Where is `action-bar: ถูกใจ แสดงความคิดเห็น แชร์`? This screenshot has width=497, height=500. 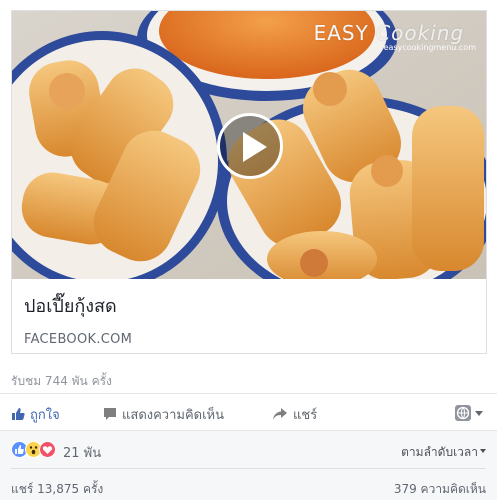
action-bar: ถูกใจ แสดงความคิดเห็น แชร์ is located at coordinates (248, 413).